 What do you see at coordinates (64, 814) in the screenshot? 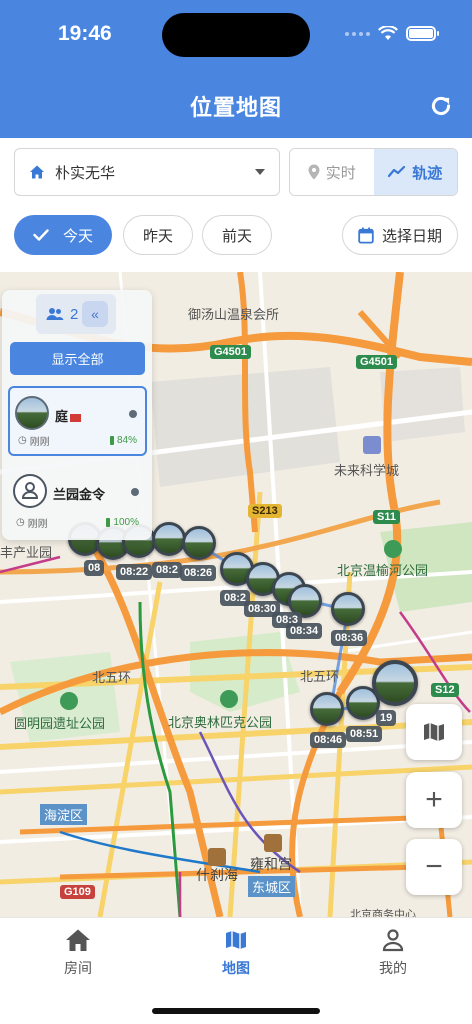
I see `district-haidian: 海淀区` at bounding box center [64, 814].